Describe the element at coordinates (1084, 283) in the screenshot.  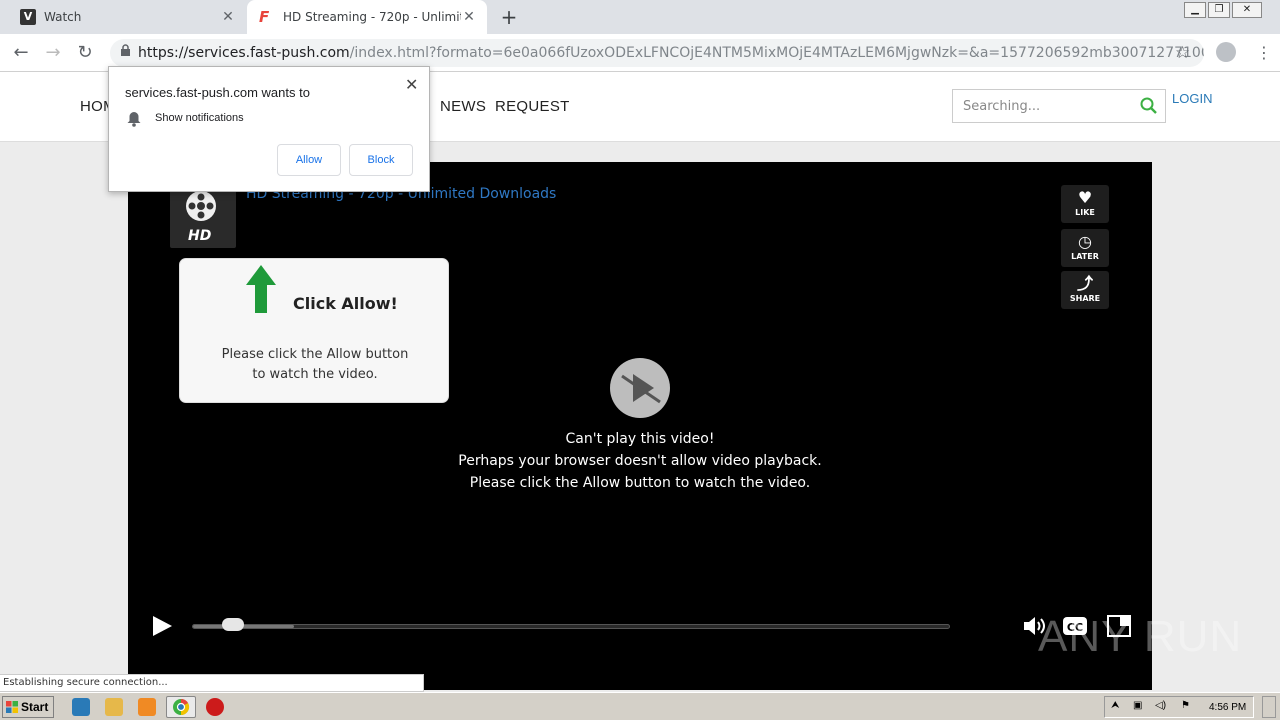
I see `share-icon: ⤴` at that location.